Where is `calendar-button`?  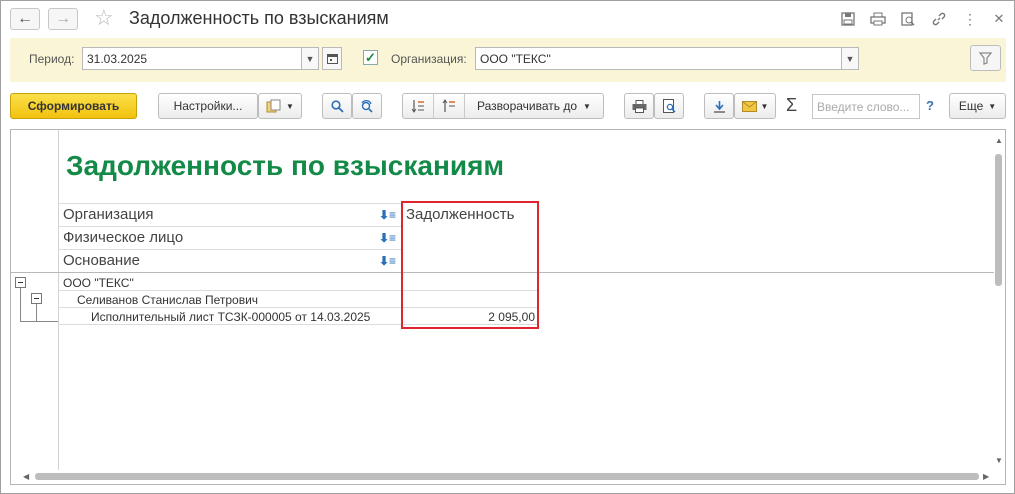 calendar-button is located at coordinates (332, 58).